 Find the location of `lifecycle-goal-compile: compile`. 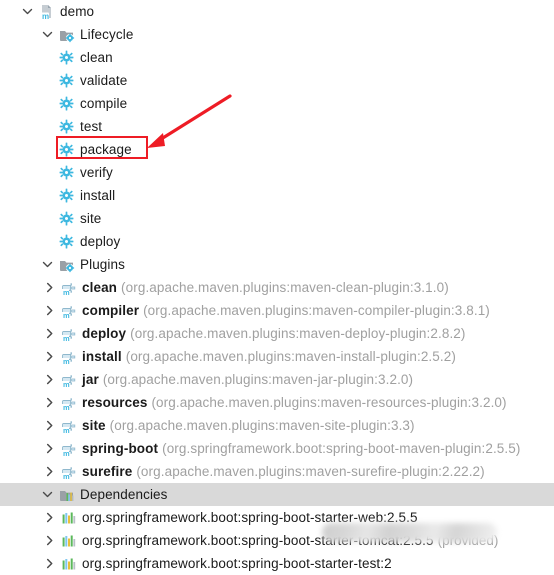

lifecycle-goal-compile: compile is located at coordinates (277, 103).